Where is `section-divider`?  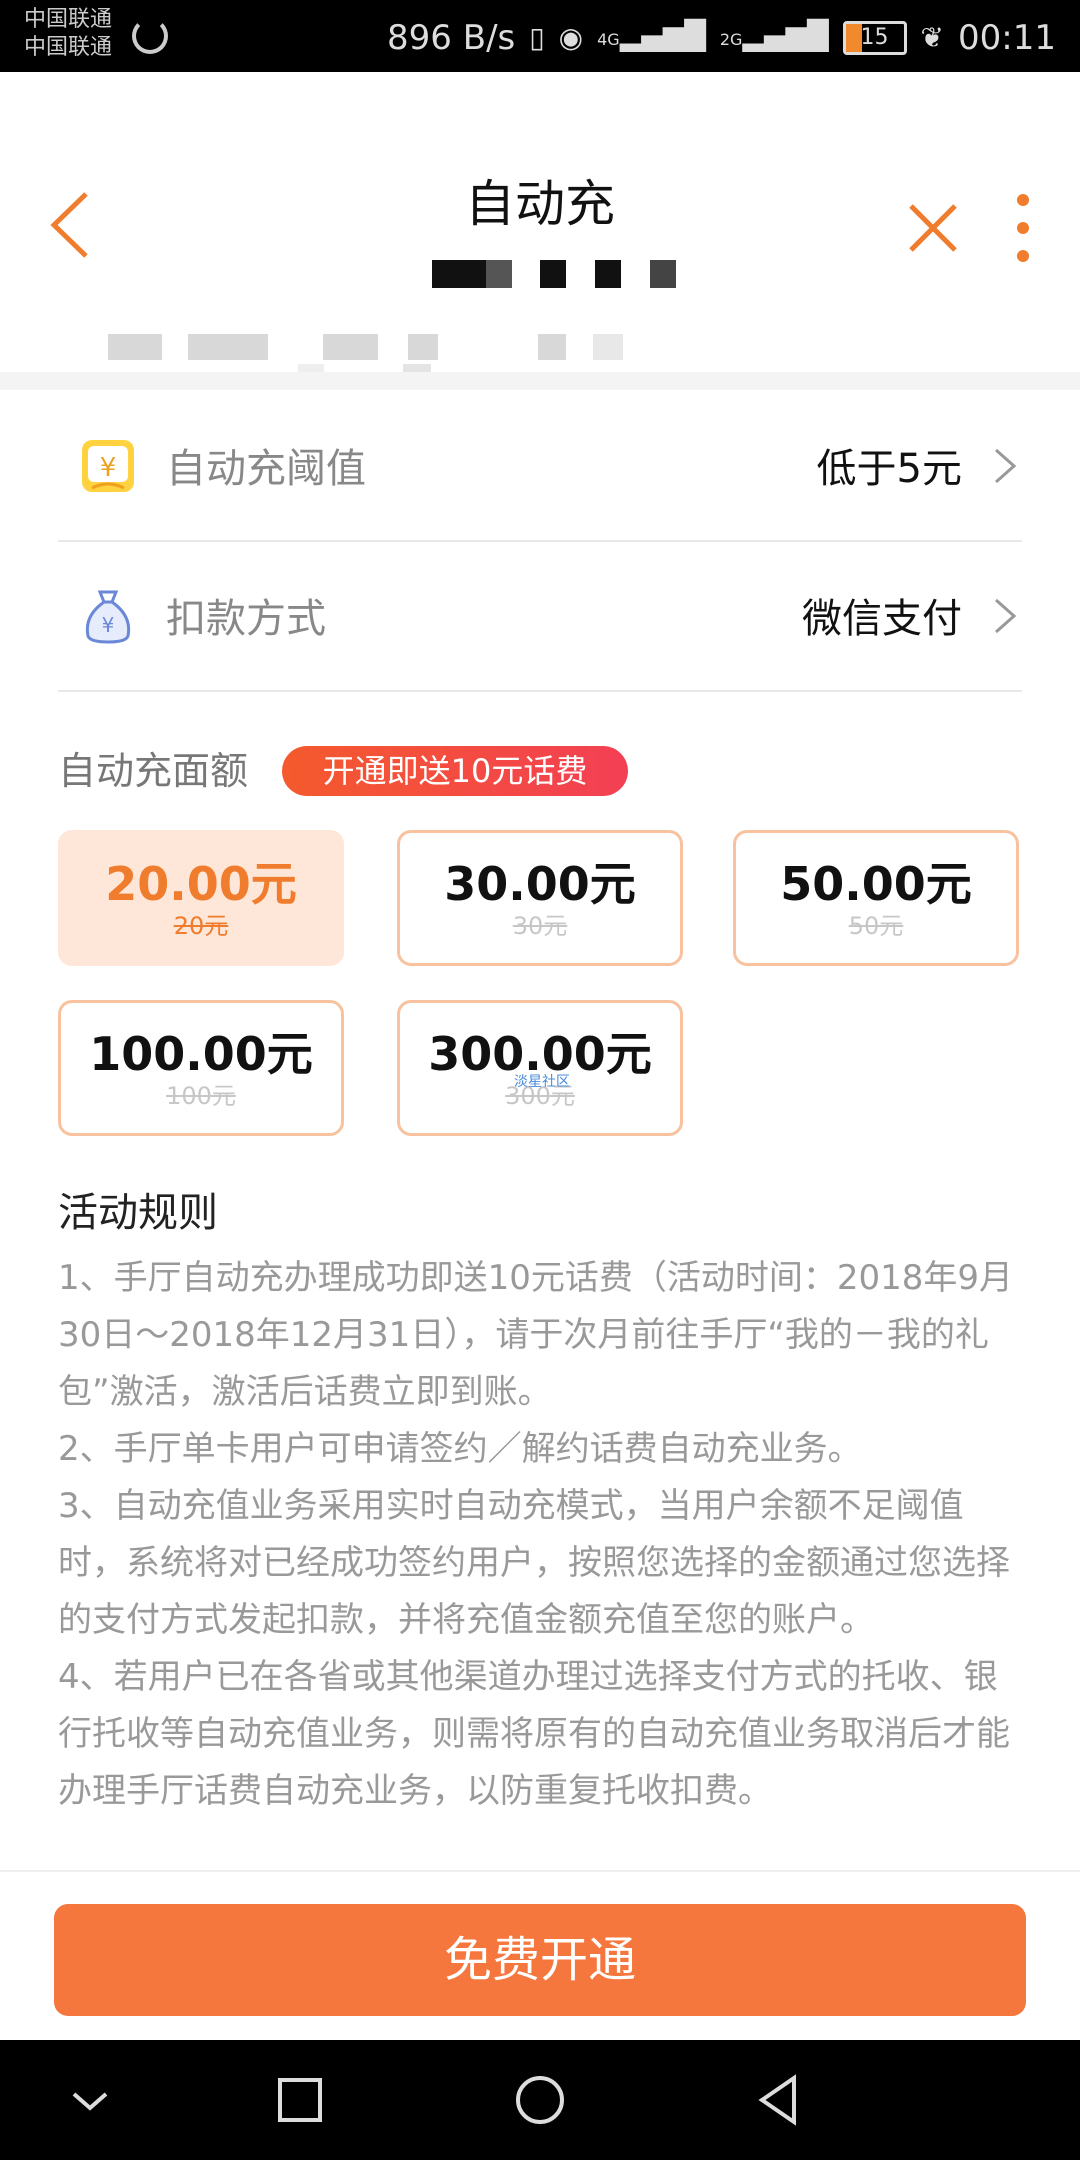
section-divider is located at coordinates (540, 381).